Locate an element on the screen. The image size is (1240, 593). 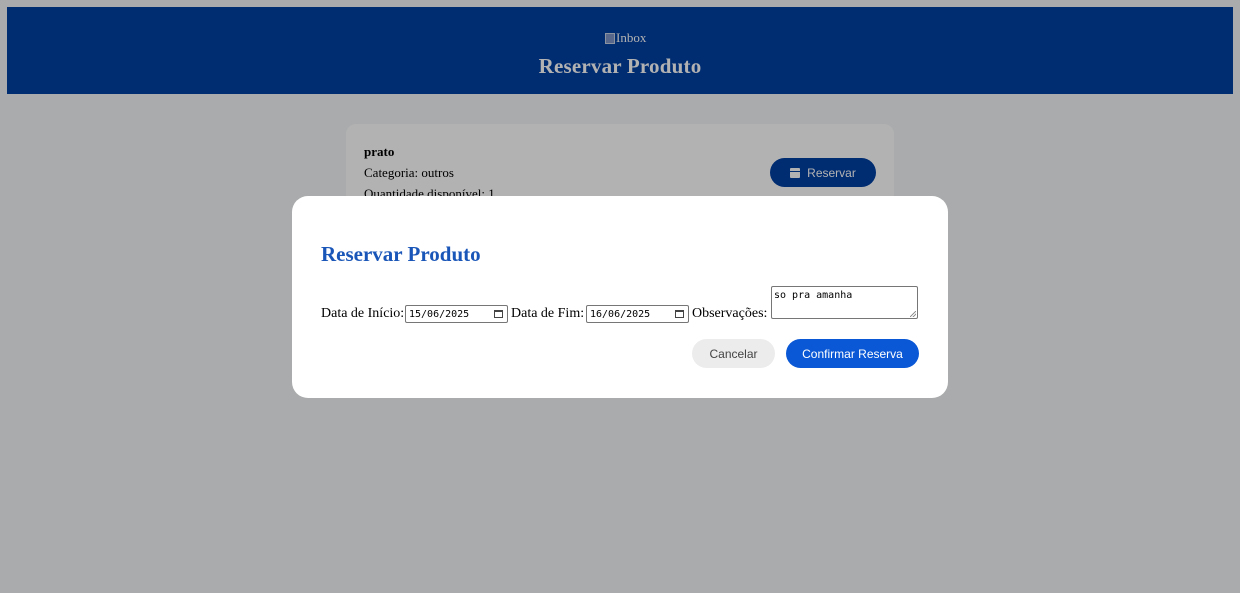
end-date-input: 16/06/2025 is located at coordinates (637, 314).